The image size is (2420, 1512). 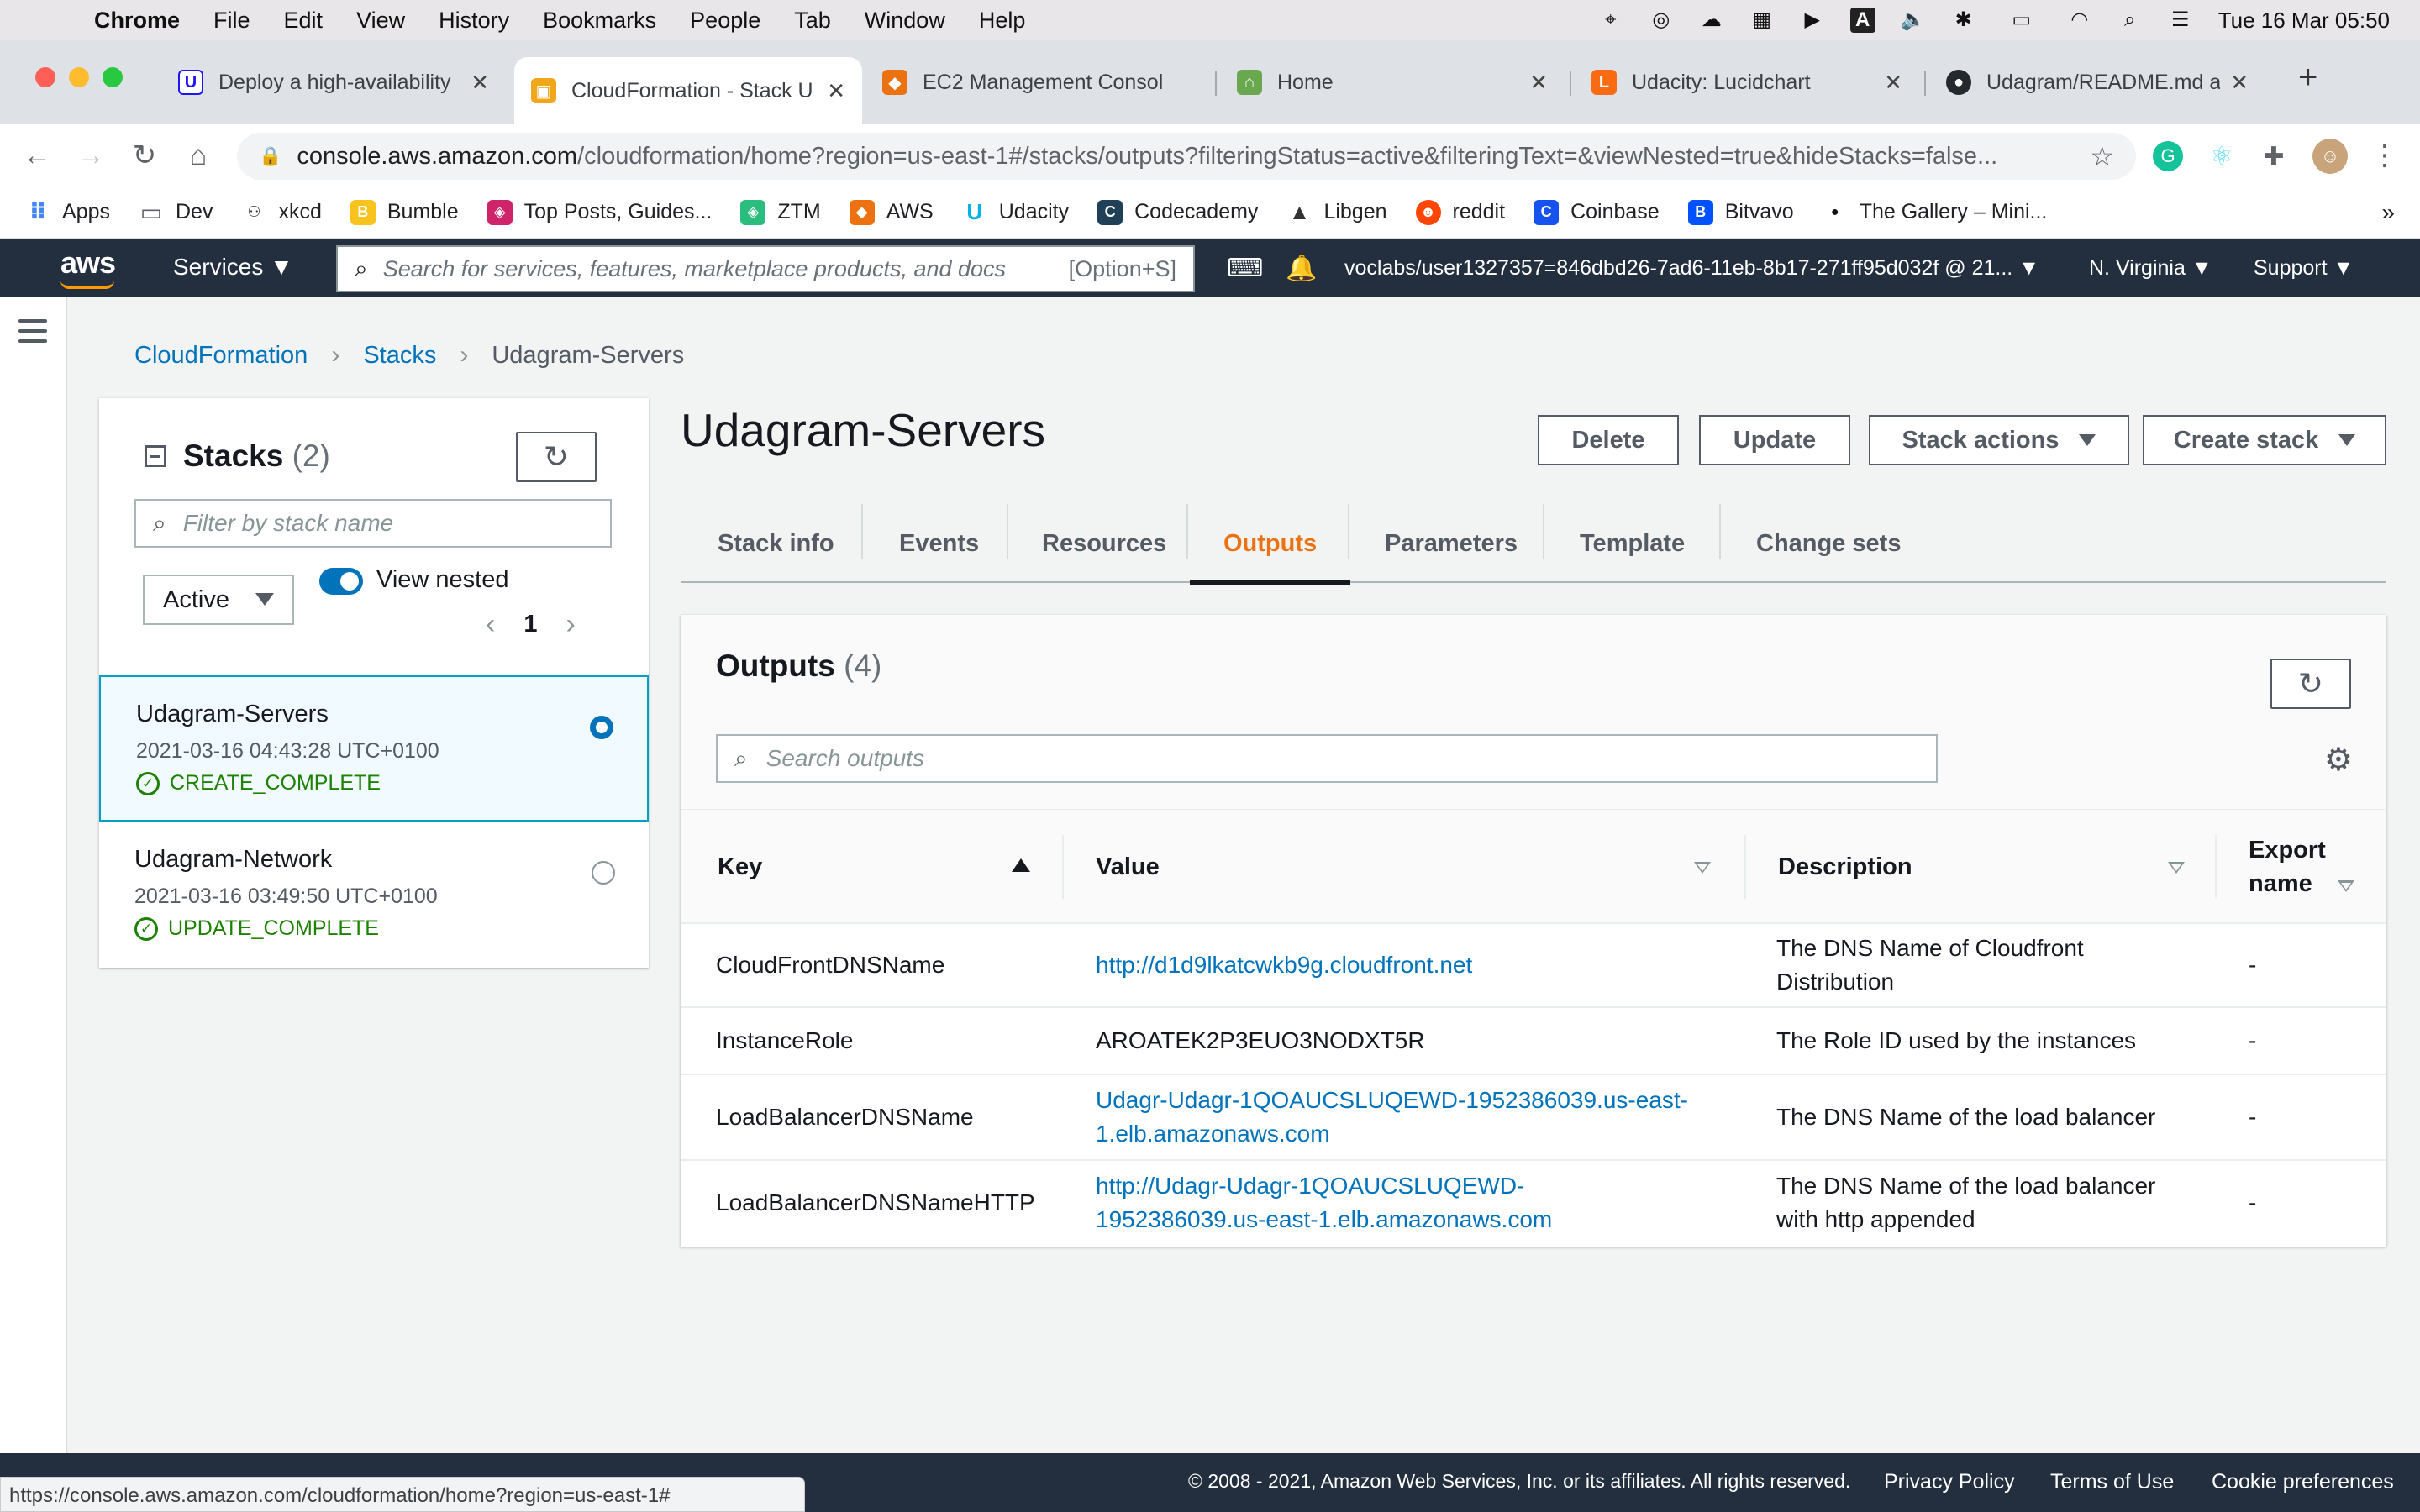 I want to click on search-outputs-input: ⌕ Search outputs, so click(x=1327, y=758).